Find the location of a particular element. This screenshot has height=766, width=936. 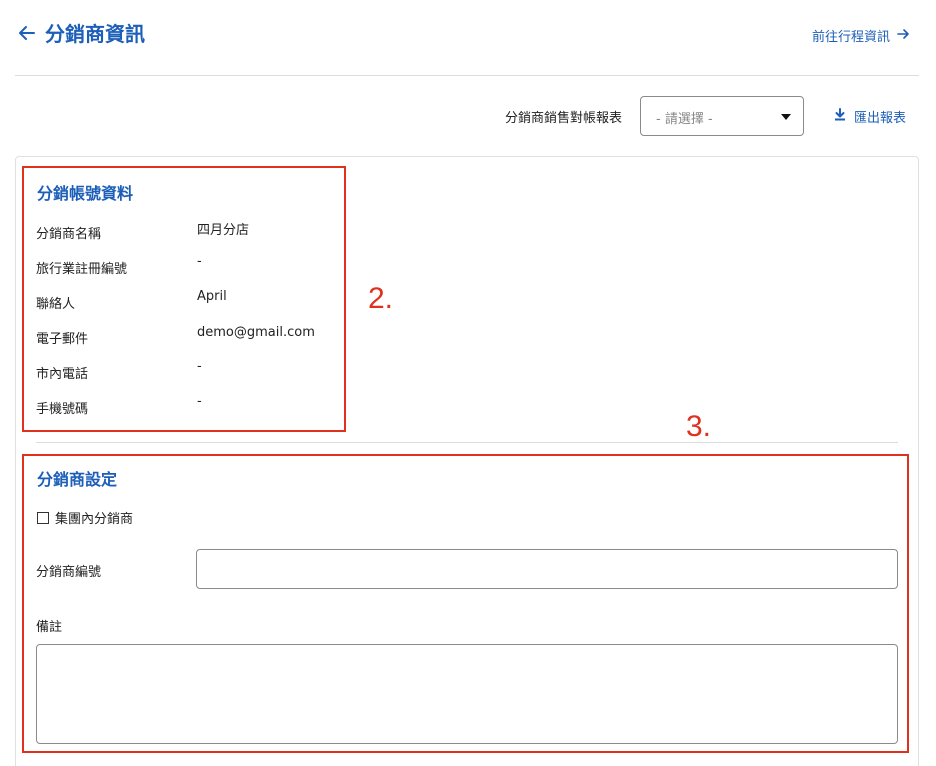

report-select-placeholder: - 請選擇 - is located at coordinates (684, 119).